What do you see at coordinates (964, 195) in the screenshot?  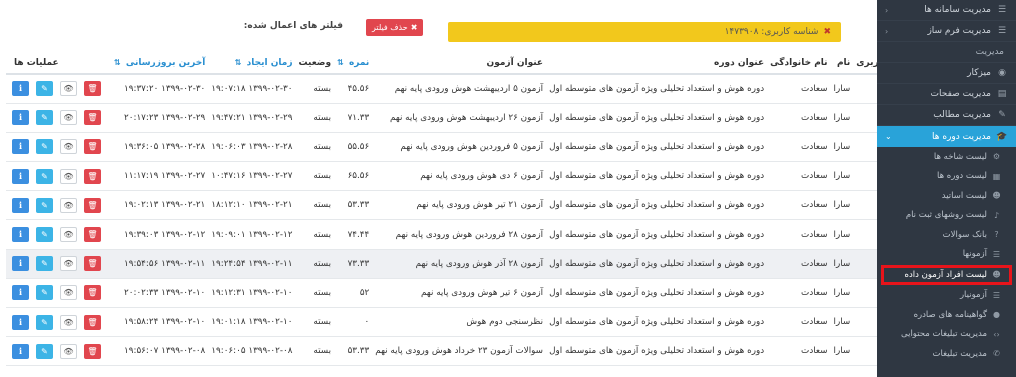 I see `sidebar-subitem-label: لیست اساتید` at bounding box center [964, 195].